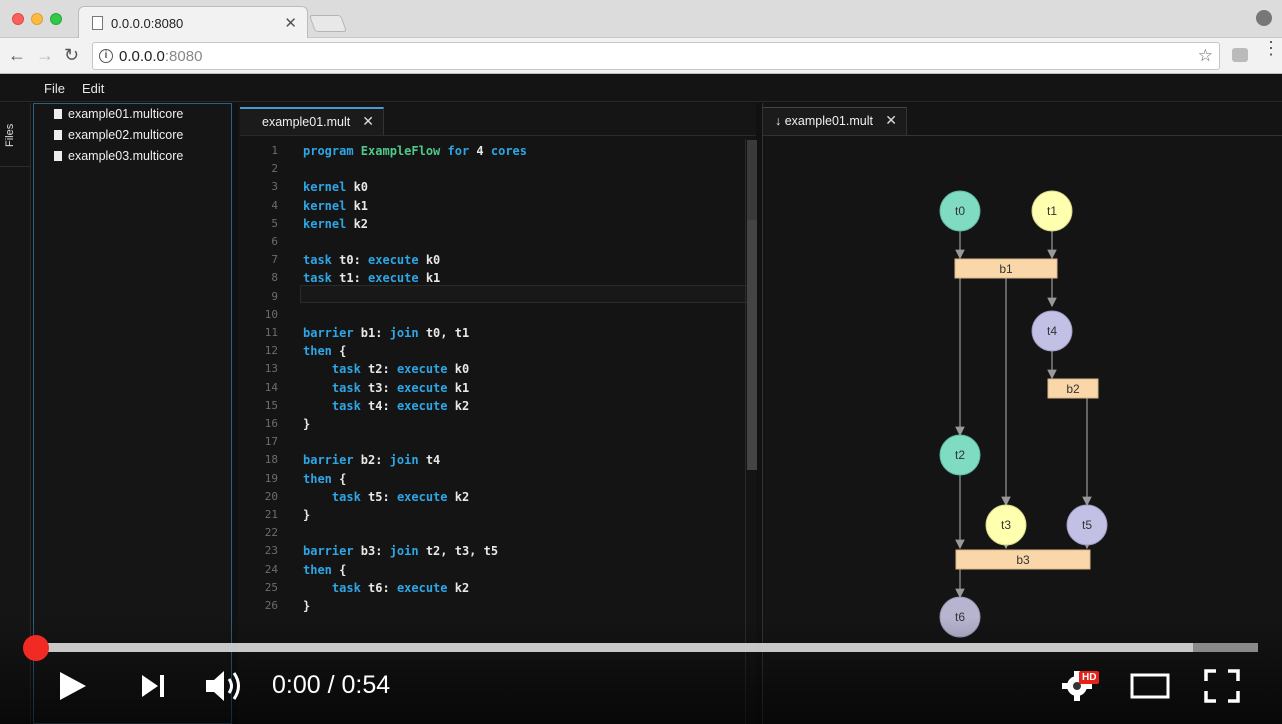 The height and width of the screenshot is (724, 1282). Describe the element at coordinates (154, 686) in the screenshot. I see `next-track-icon` at that location.